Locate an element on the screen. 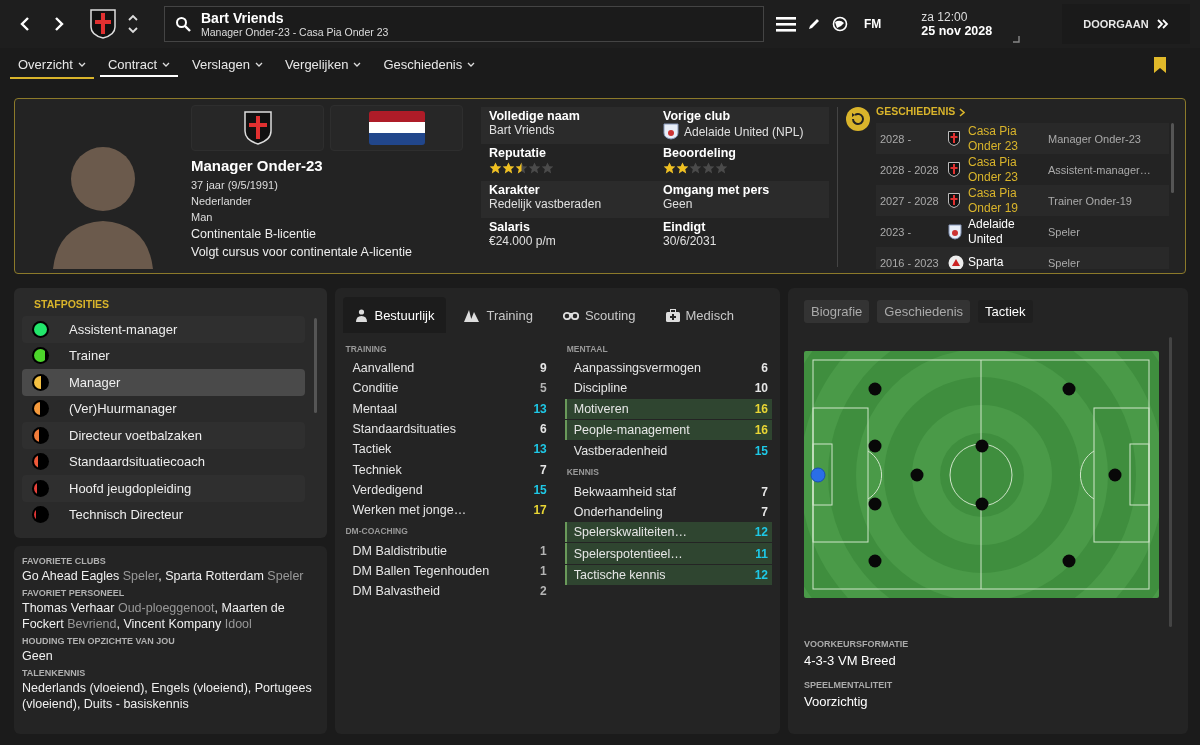 Image resolution: width=1200 pixels, height=745 pixels. section-heading: SPEELMENTALITEIT is located at coordinates (849, 685).